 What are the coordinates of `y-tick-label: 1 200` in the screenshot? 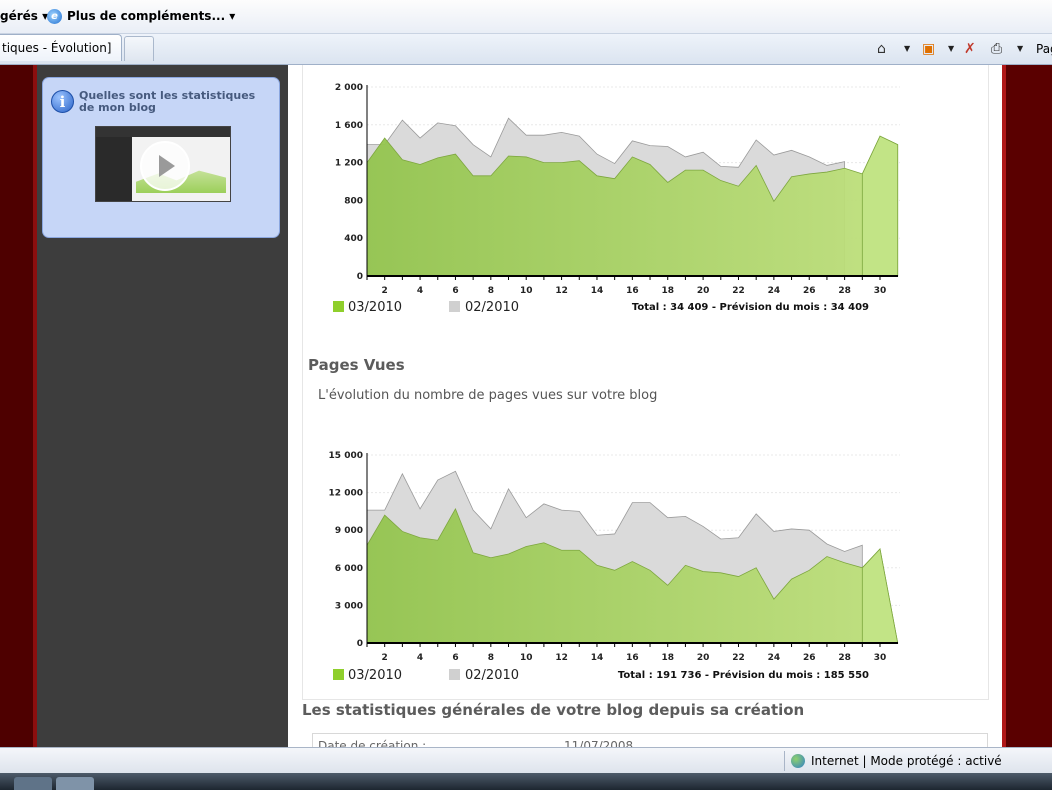 It's located at (349, 164).